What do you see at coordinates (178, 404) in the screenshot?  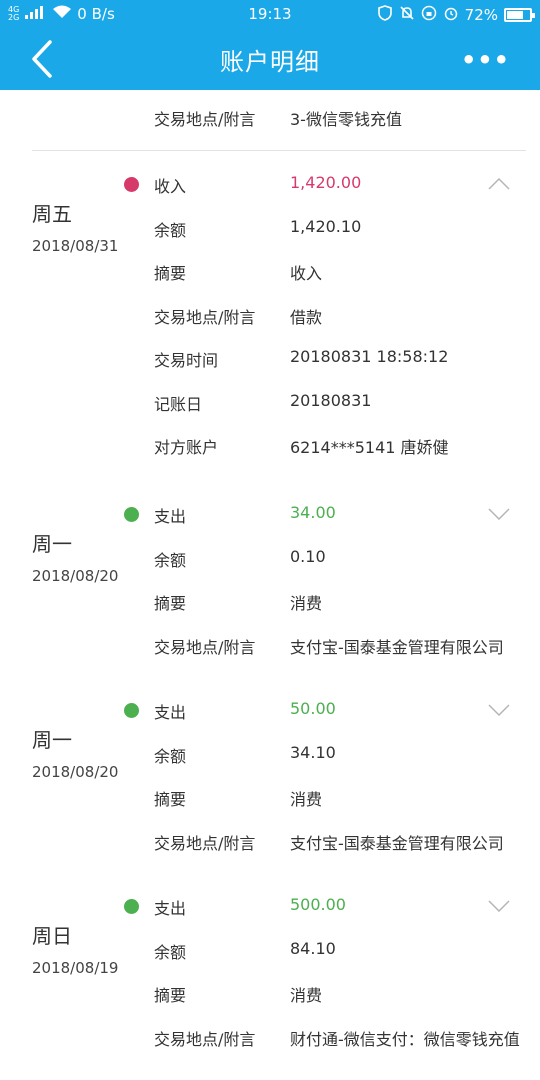 I see `detail-key: 记账日` at bounding box center [178, 404].